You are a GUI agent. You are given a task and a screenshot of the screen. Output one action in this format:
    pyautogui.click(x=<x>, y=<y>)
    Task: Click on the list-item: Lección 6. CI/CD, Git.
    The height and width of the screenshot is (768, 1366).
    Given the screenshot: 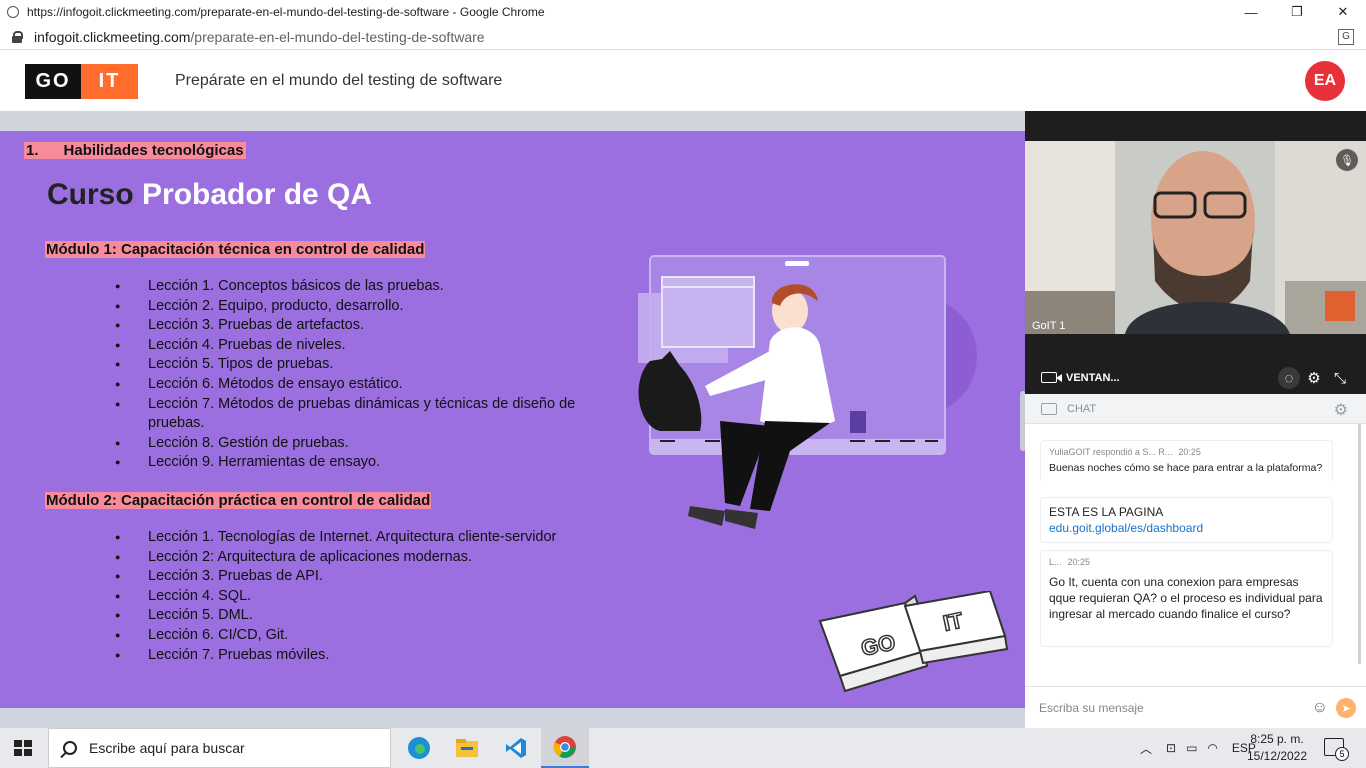 What is the action you would take?
    pyautogui.click(x=375, y=636)
    